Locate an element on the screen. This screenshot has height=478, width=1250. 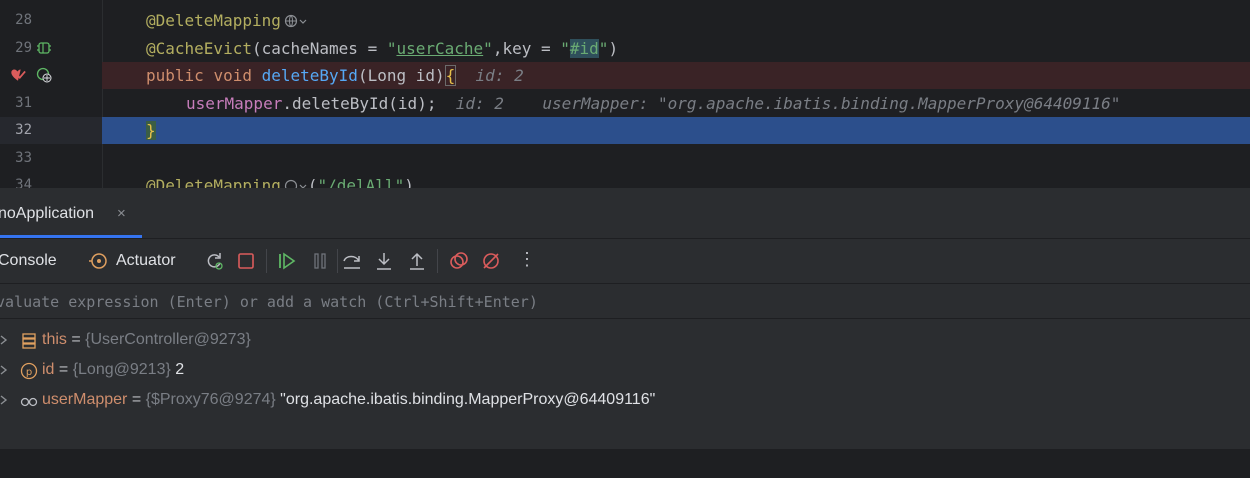
resume-program-icon is located at coordinates (287, 261).